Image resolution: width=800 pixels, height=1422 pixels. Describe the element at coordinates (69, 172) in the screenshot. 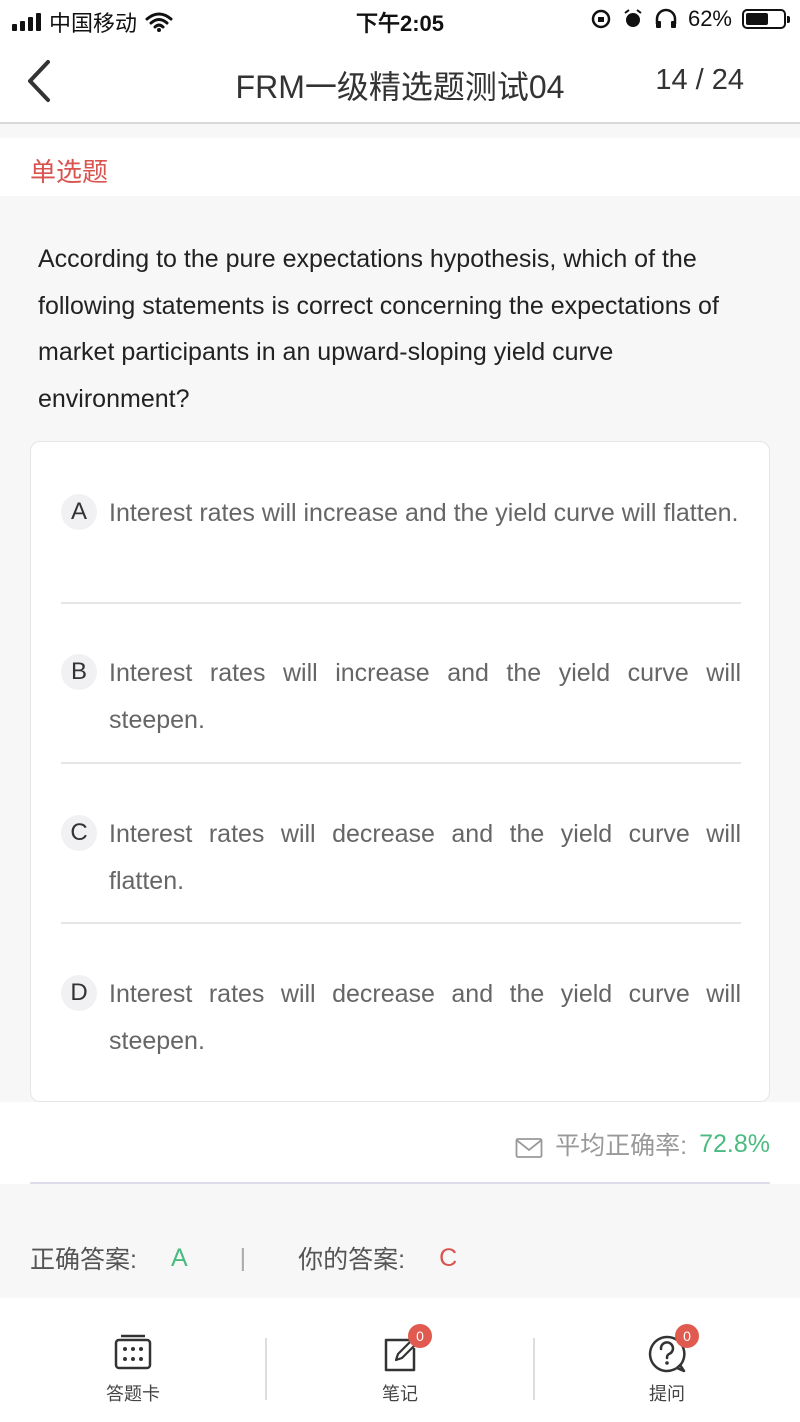

I see `question-type-label: 单选题` at that location.